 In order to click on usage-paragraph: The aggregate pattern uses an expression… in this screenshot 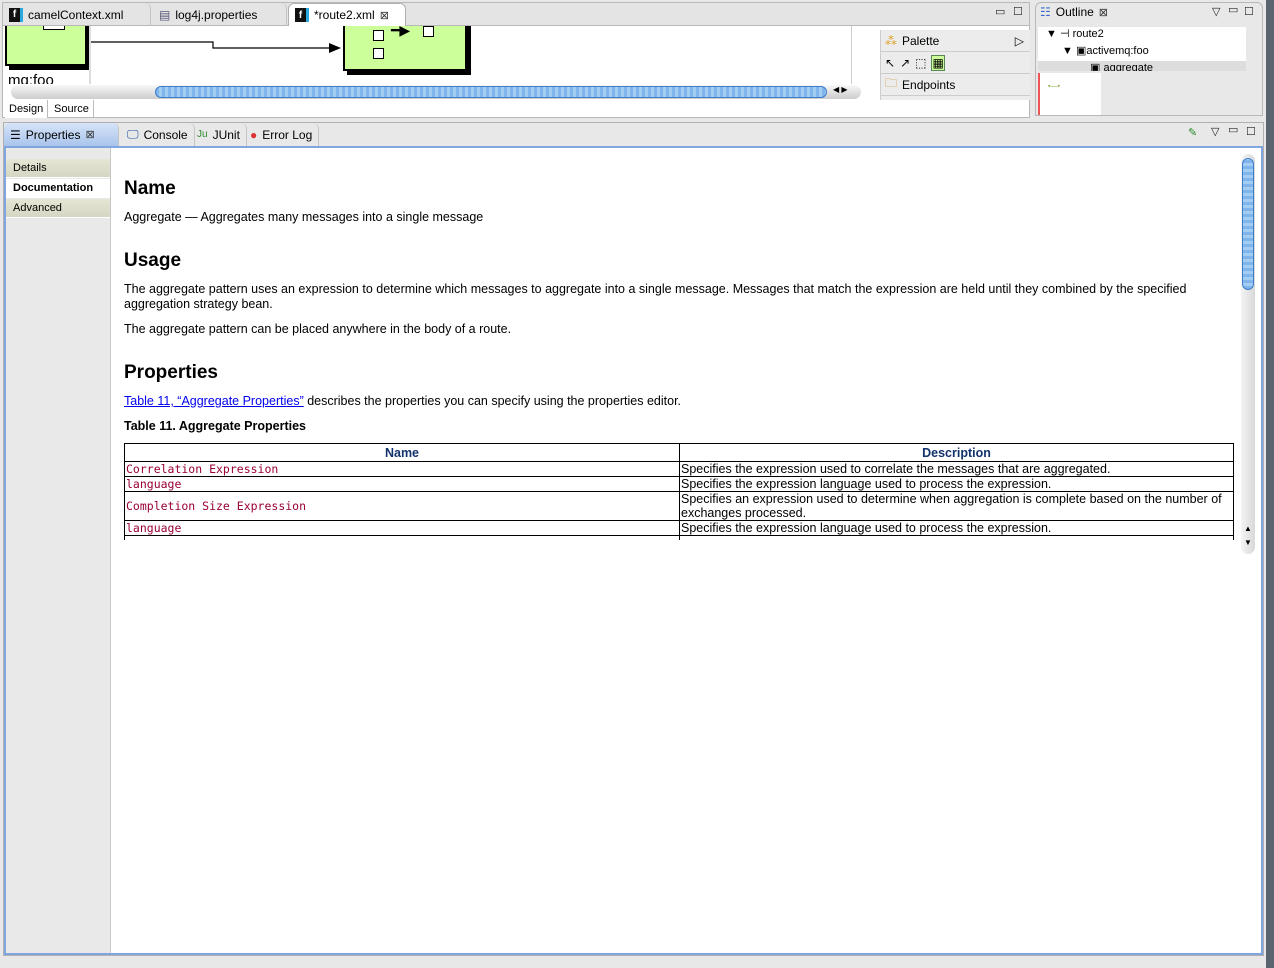, I will do `click(655, 296)`.